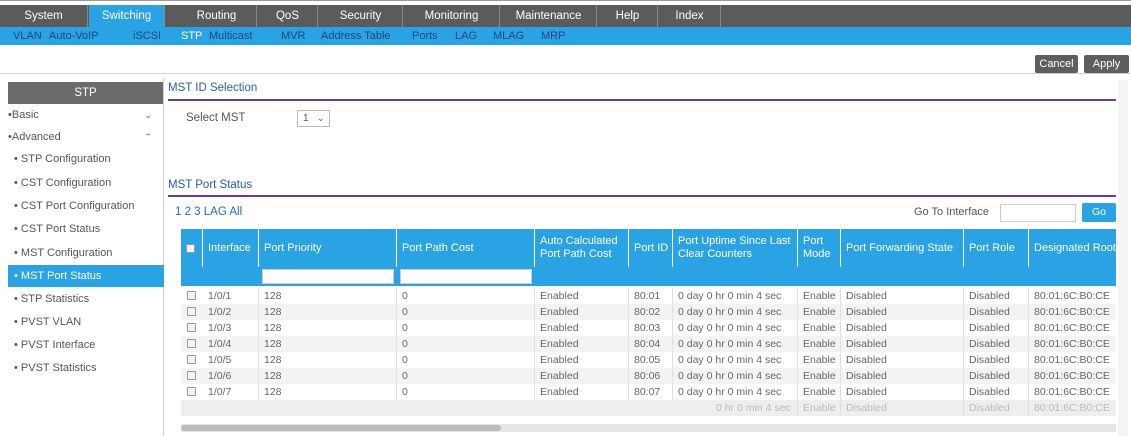 This screenshot has height=436, width=1131. I want to click on tab-help: Help, so click(628, 16).